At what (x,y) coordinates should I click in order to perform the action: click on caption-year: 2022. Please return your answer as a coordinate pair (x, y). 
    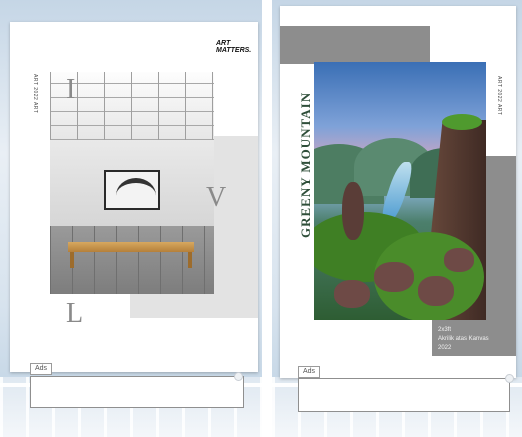
    Looking at the image, I should click on (445, 348).